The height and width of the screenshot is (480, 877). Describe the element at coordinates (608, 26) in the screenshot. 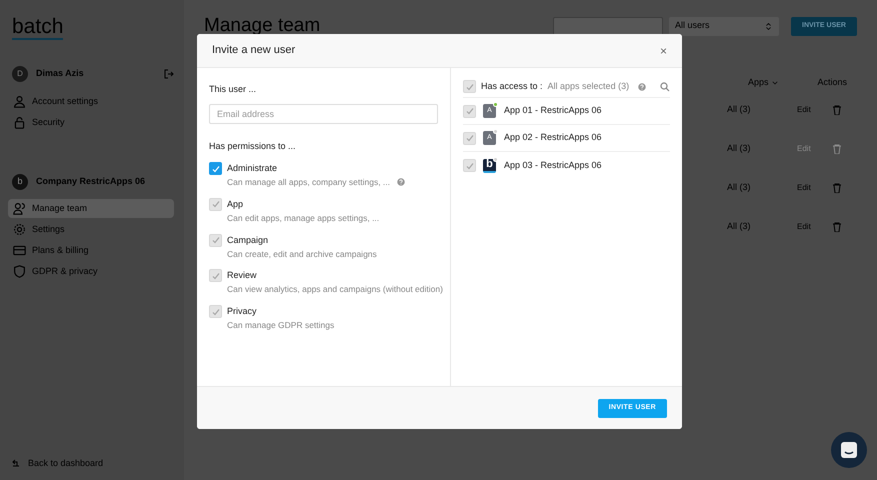

I see `search-field` at that location.